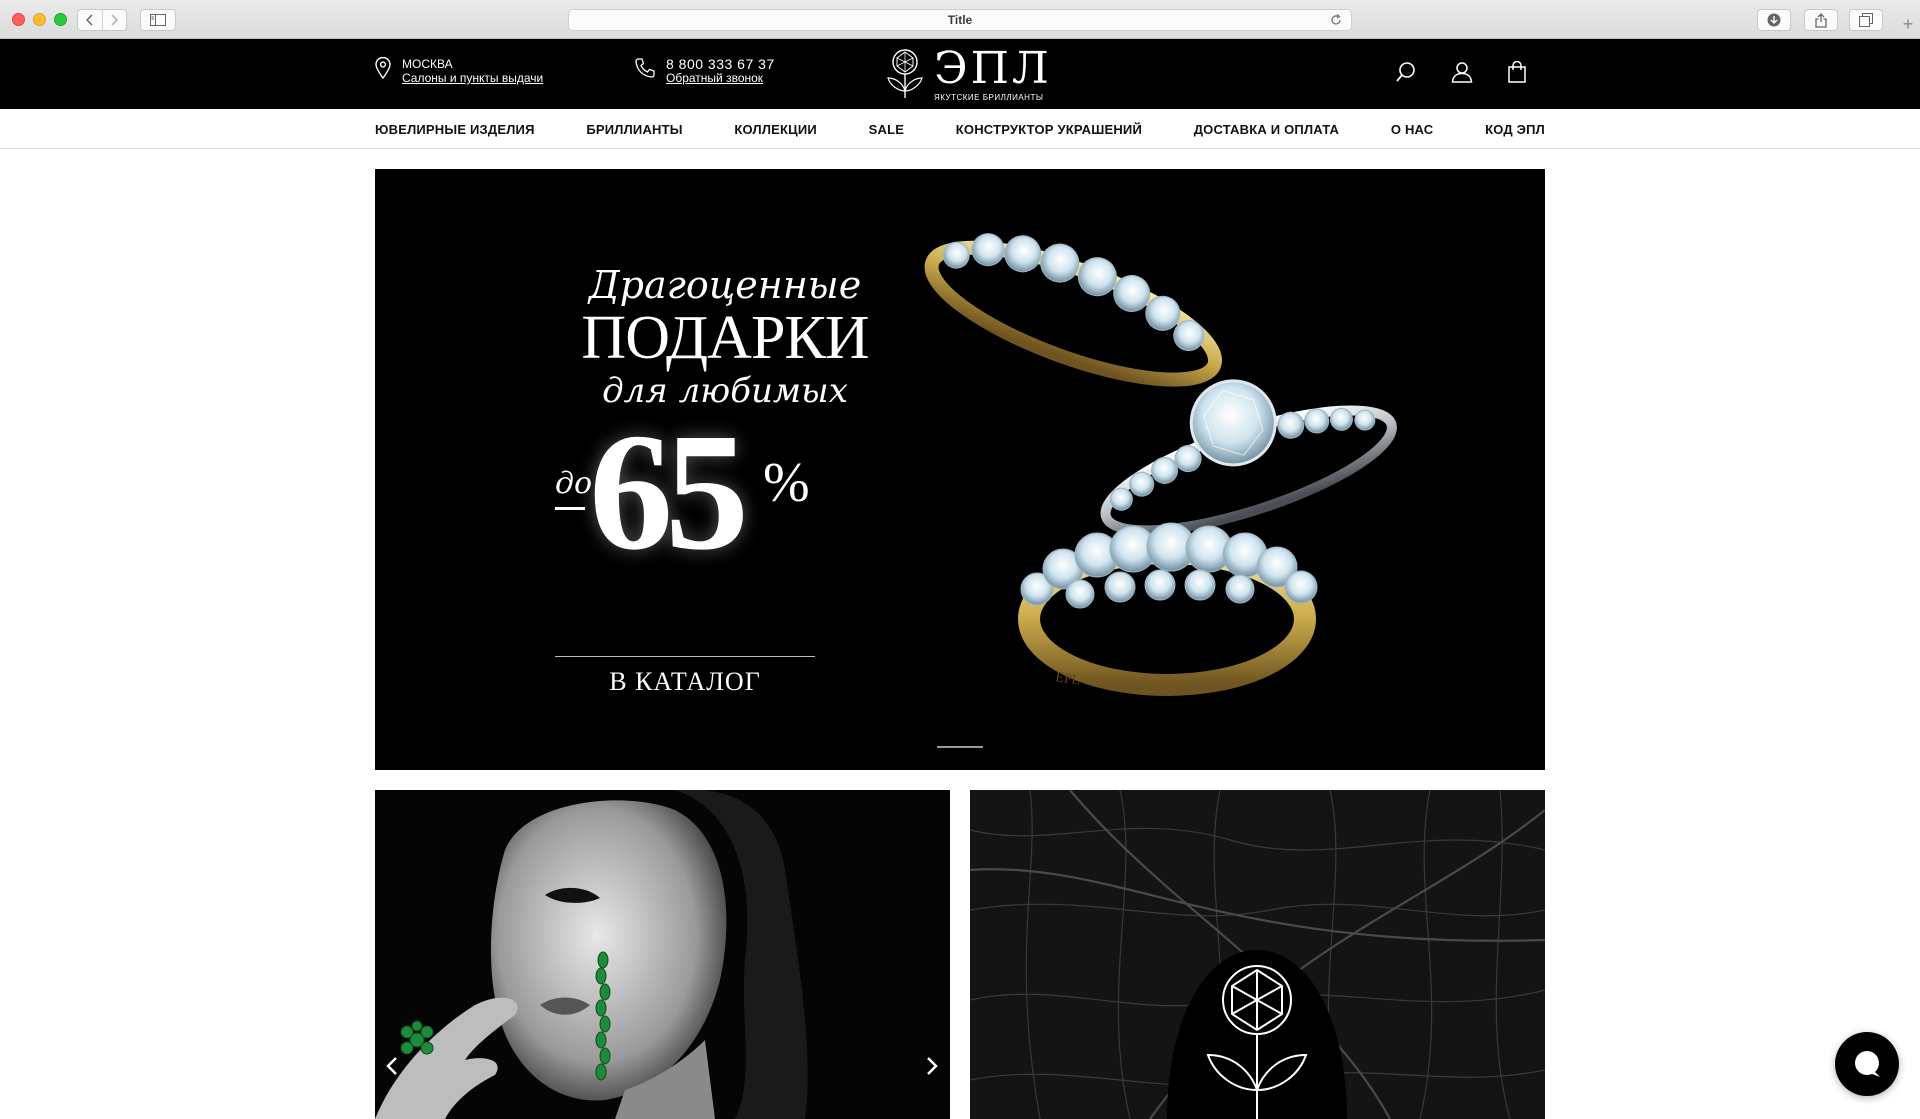 The width and height of the screenshot is (1920, 1119). I want to click on cart-button, so click(1517, 74).